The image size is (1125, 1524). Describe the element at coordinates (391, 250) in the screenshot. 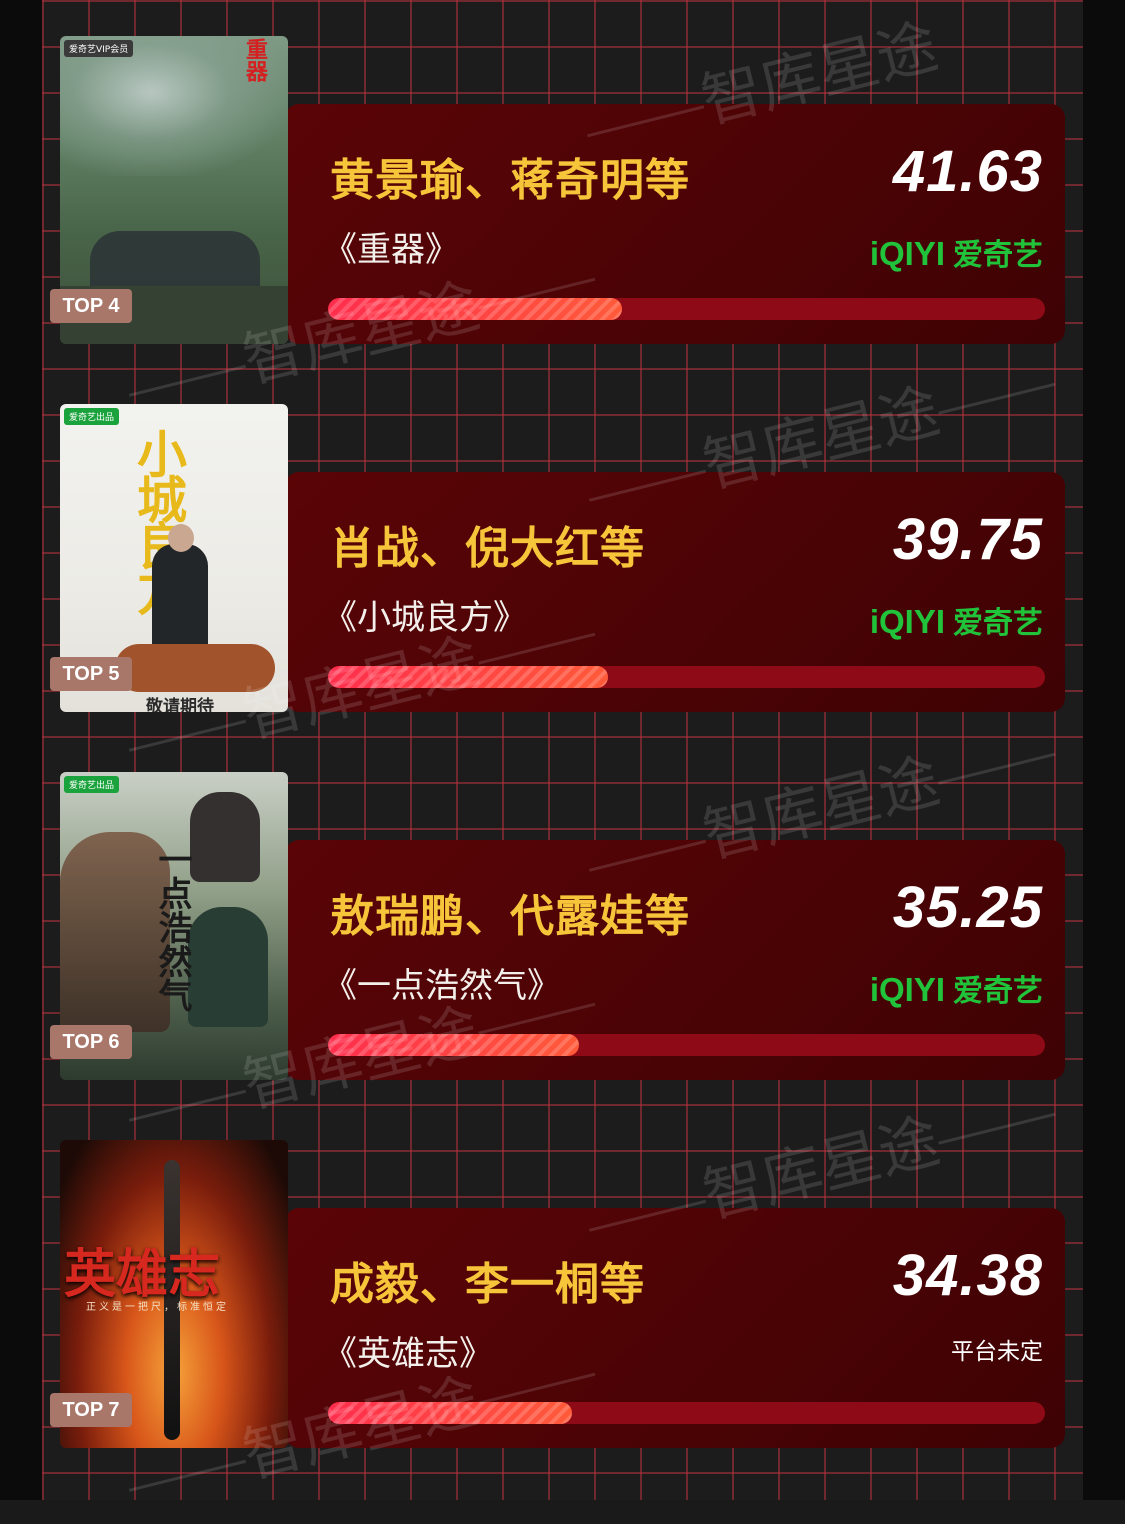

I see `drama-title: 《重器》` at that location.